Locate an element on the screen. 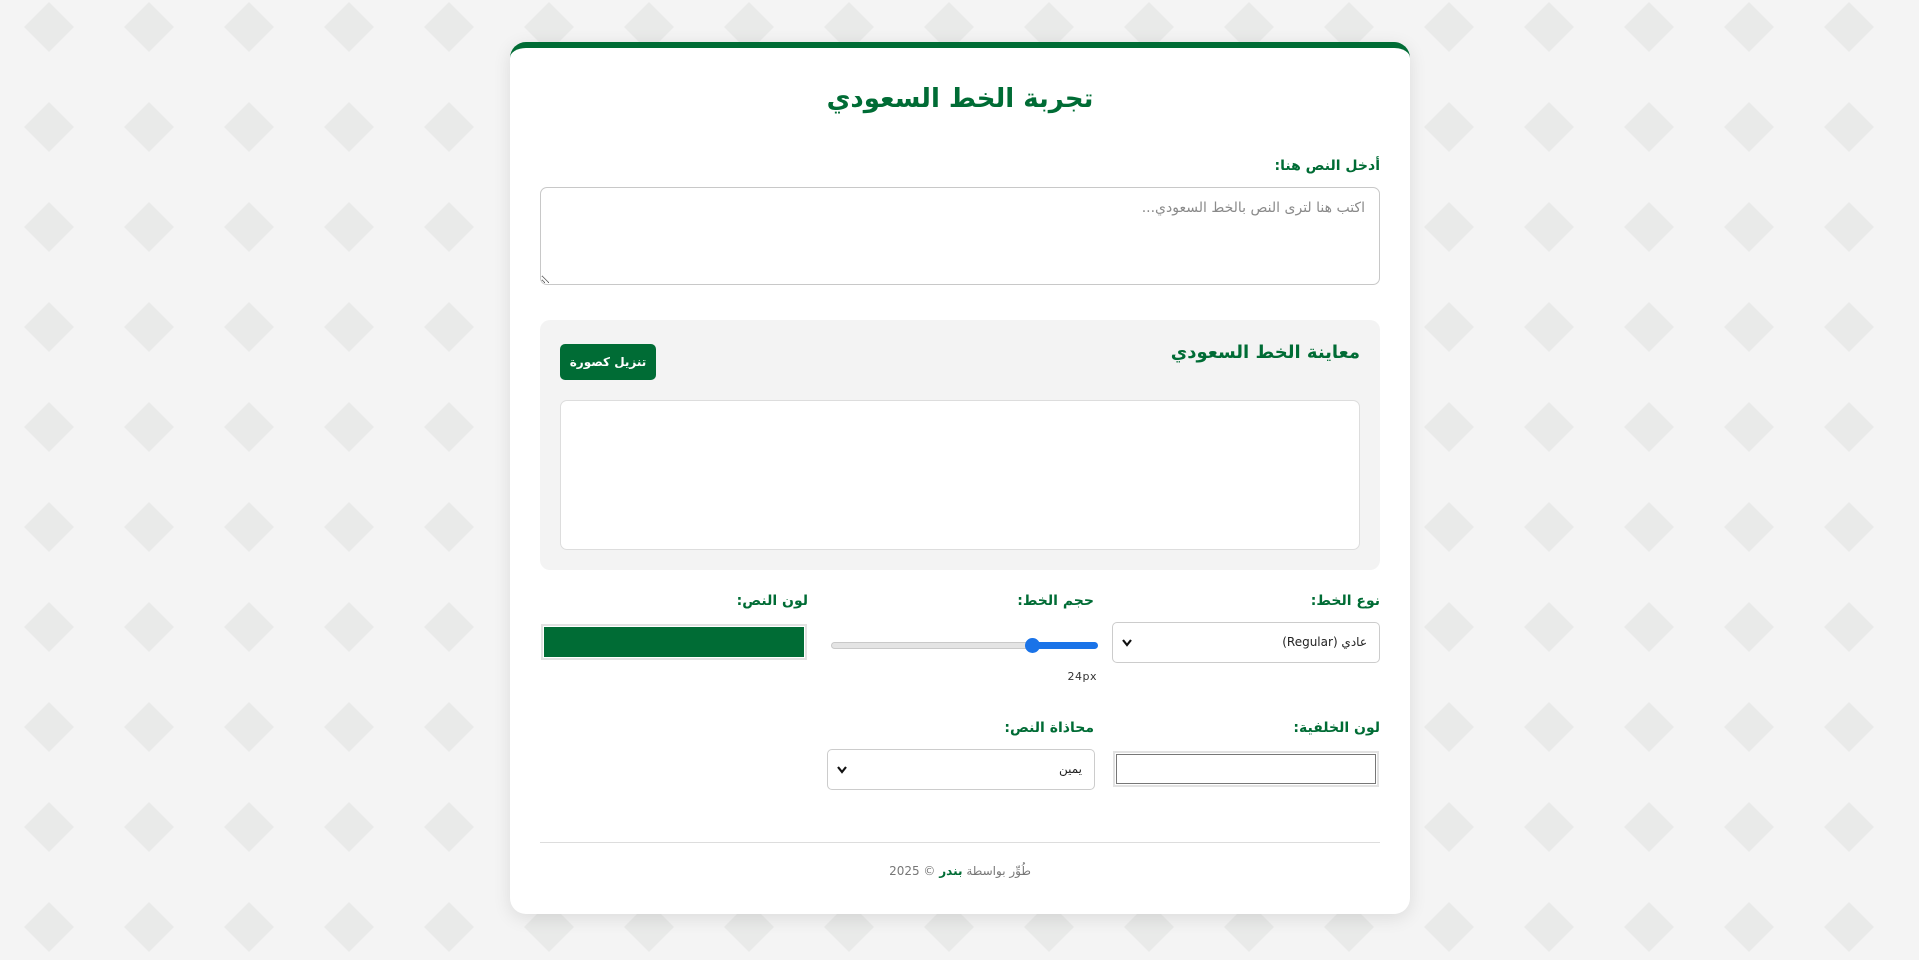  font-size-slider-fill is located at coordinates (1065, 645).